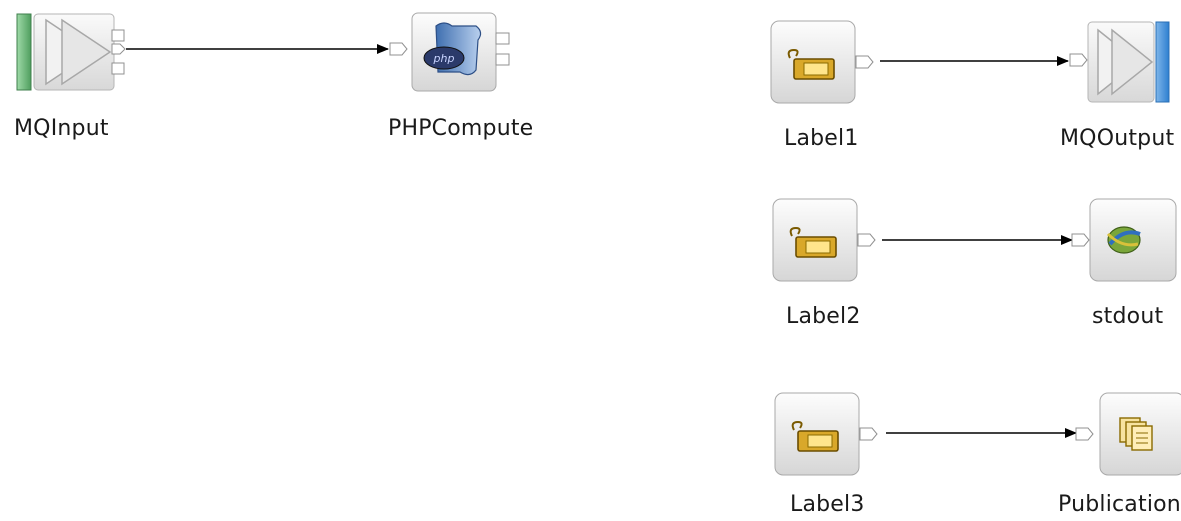 The width and height of the screenshot is (1181, 521). I want to click on node-label-stdout: stdout, so click(1128, 316).